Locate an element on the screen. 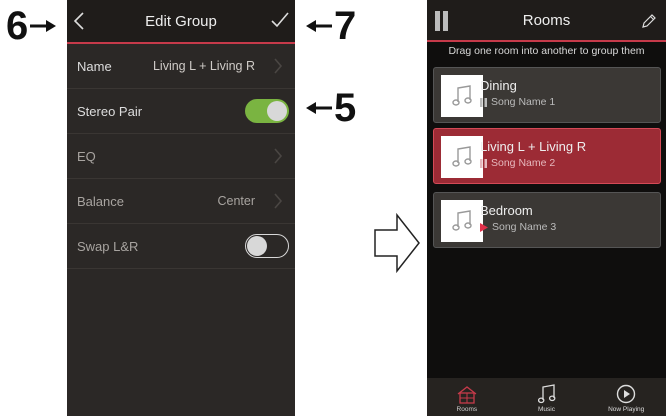  callout-6: 6 is located at coordinates (31, 26).